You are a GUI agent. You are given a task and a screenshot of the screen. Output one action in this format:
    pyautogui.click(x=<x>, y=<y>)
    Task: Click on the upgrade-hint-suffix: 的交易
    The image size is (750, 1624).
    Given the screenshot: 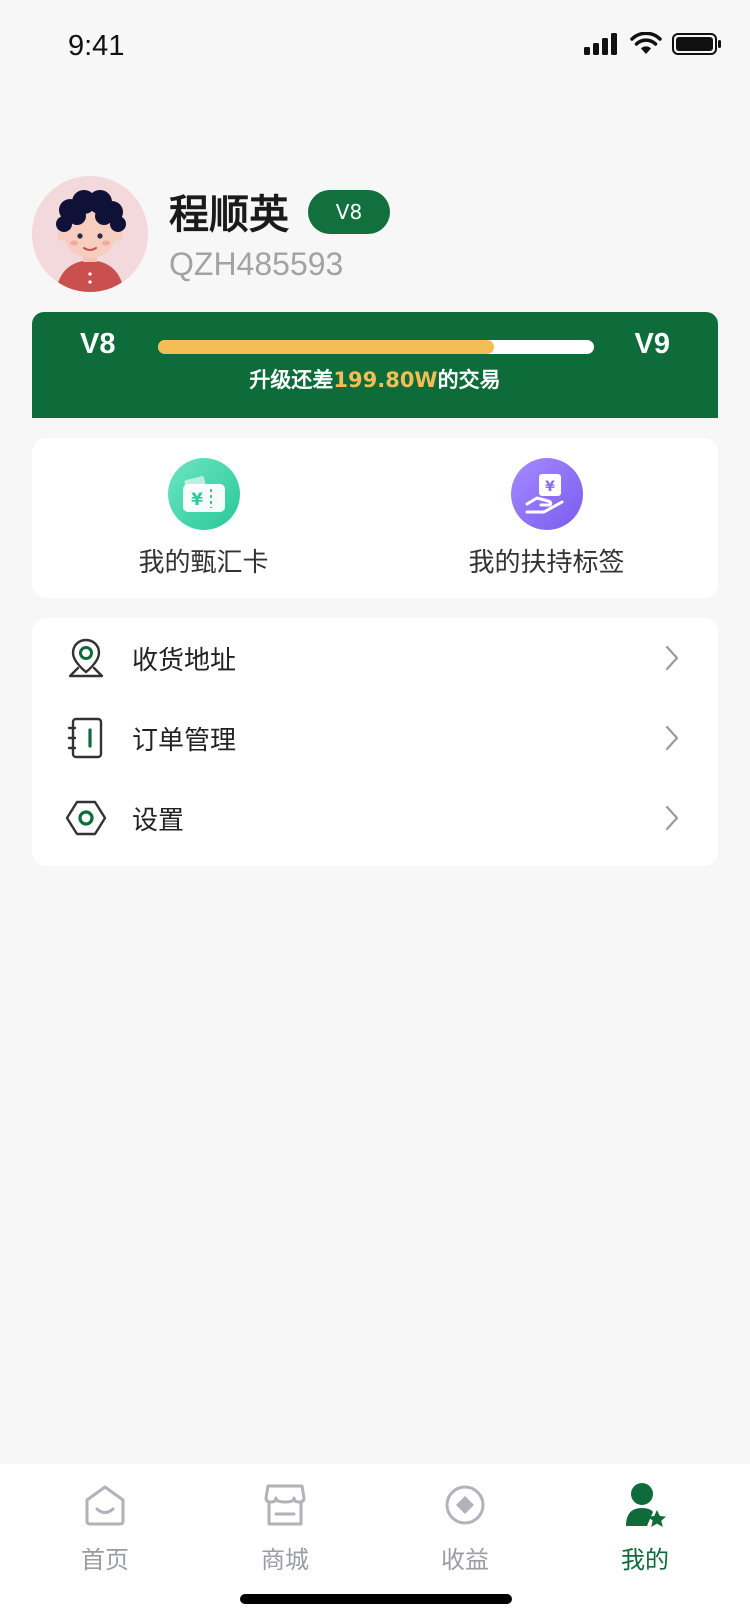 What is the action you would take?
    pyautogui.click(x=469, y=380)
    